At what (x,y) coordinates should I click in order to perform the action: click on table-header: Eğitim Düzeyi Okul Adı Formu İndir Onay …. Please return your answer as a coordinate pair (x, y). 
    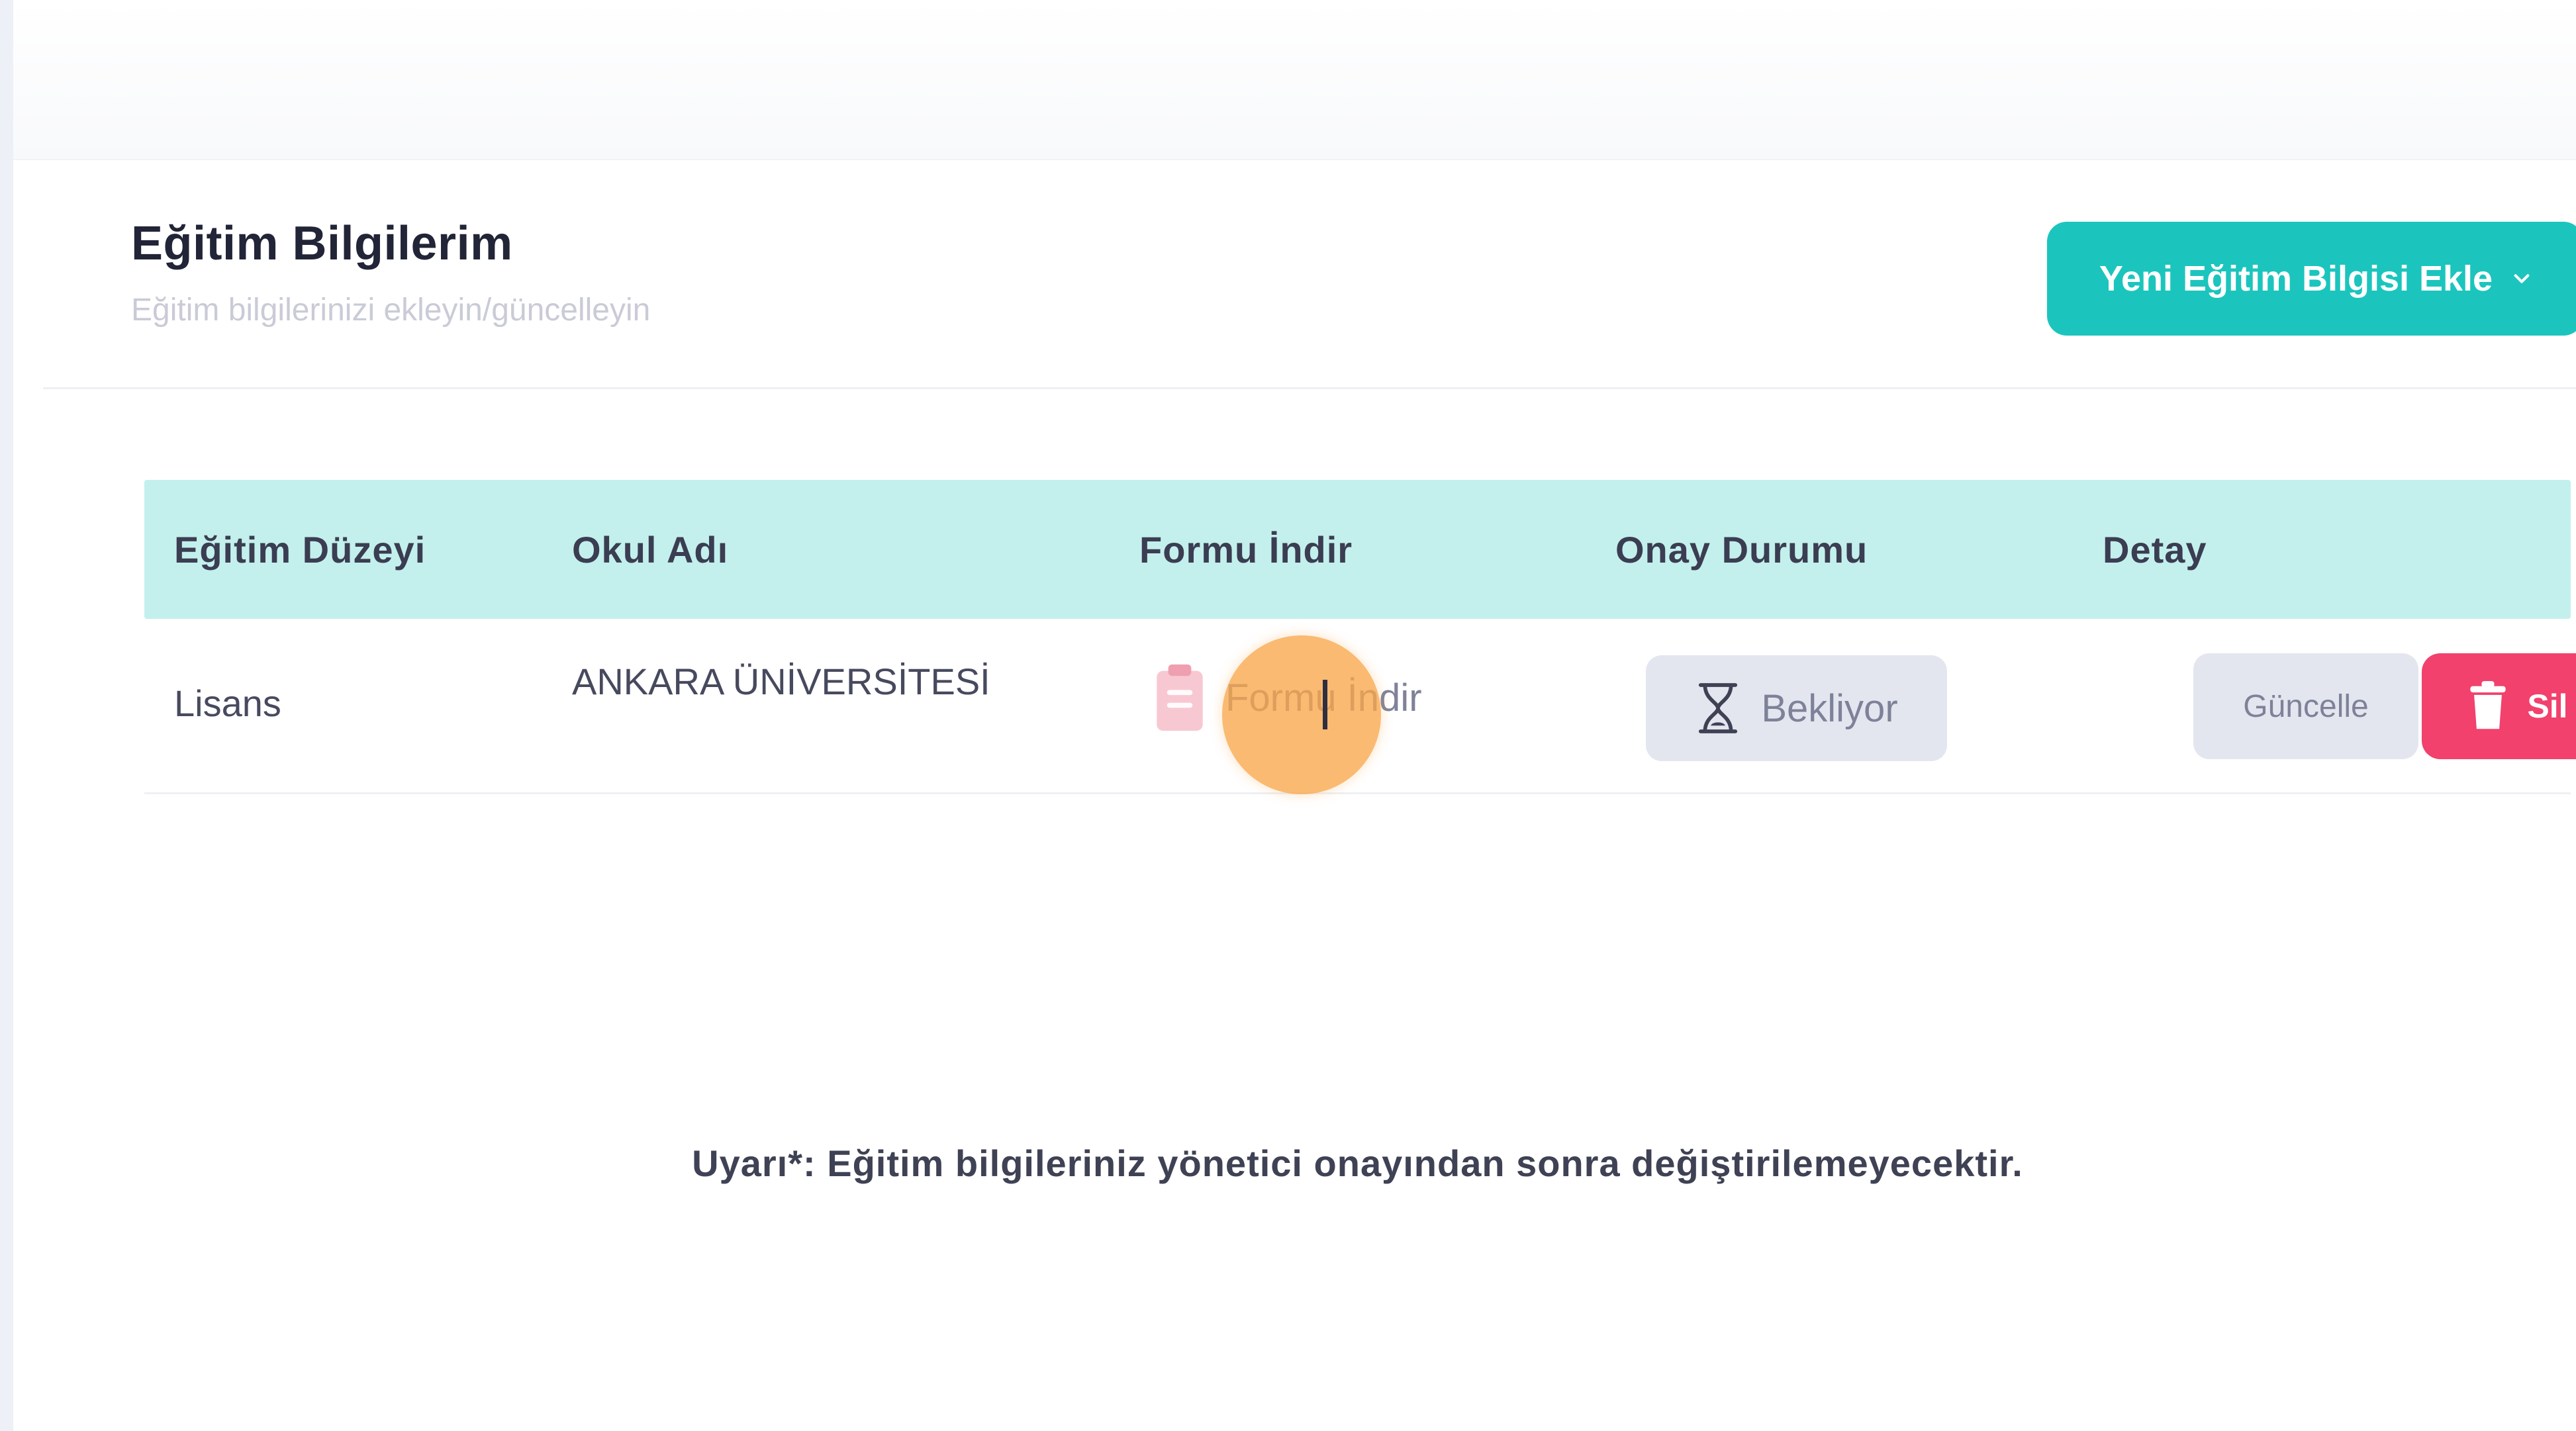
    Looking at the image, I should click on (1357, 549).